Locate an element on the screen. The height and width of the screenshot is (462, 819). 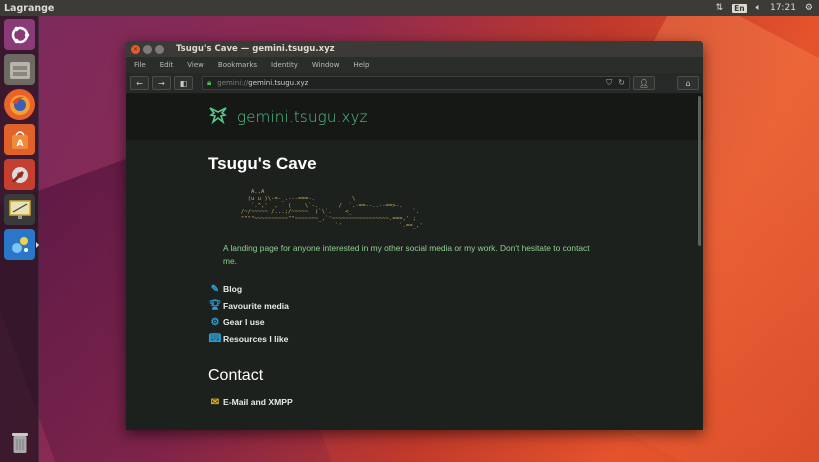
sidebar-toggle-button: ◧ is located at coordinates (183, 83).